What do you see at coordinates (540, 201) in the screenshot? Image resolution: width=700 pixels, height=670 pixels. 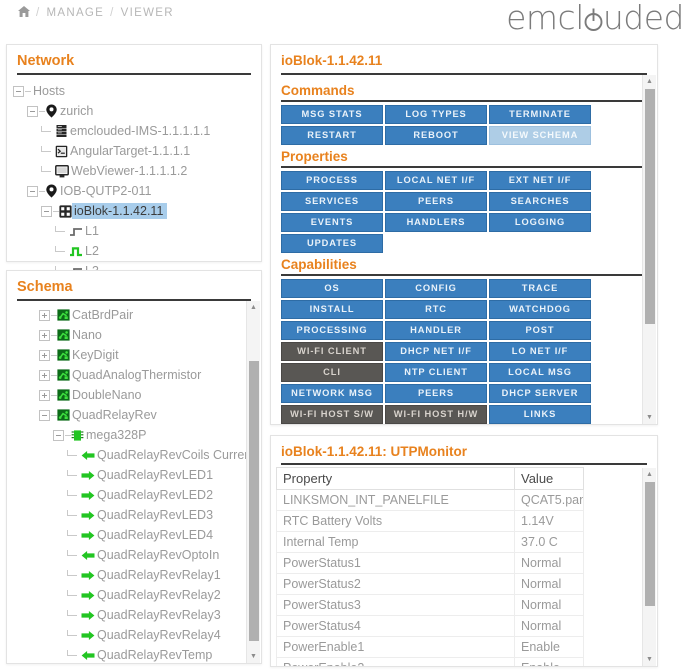 I see `action-button: SEARCHES` at bounding box center [540, 201].